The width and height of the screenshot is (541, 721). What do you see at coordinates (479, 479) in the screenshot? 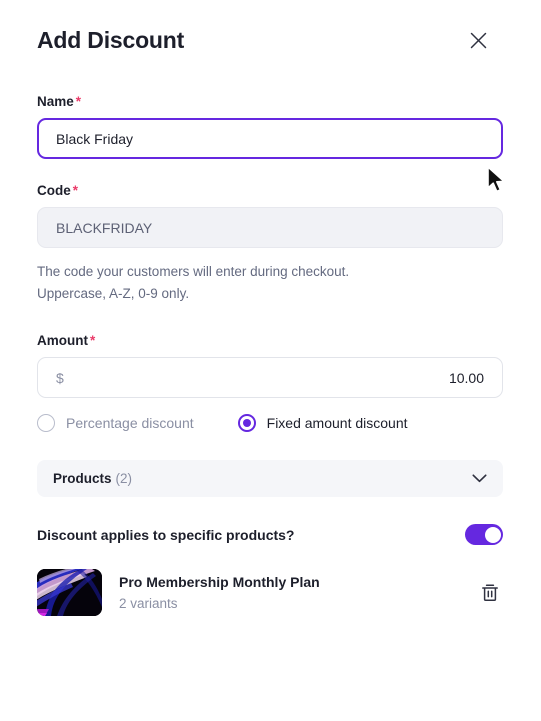
I see `chevron-down-icon` at bounding box center [479, 479].